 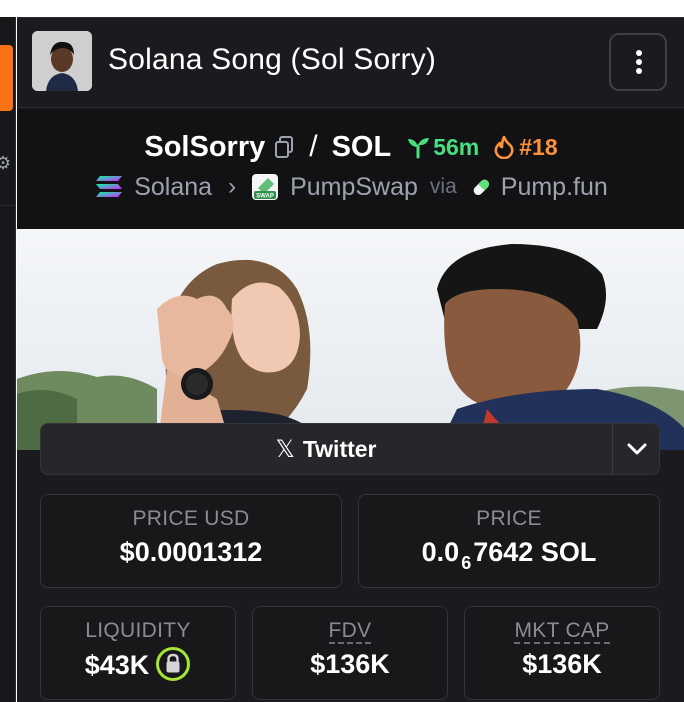 I want to click on stat-price-native: PRICE 0.0 67642 SOL, so click(x=509, y=541).